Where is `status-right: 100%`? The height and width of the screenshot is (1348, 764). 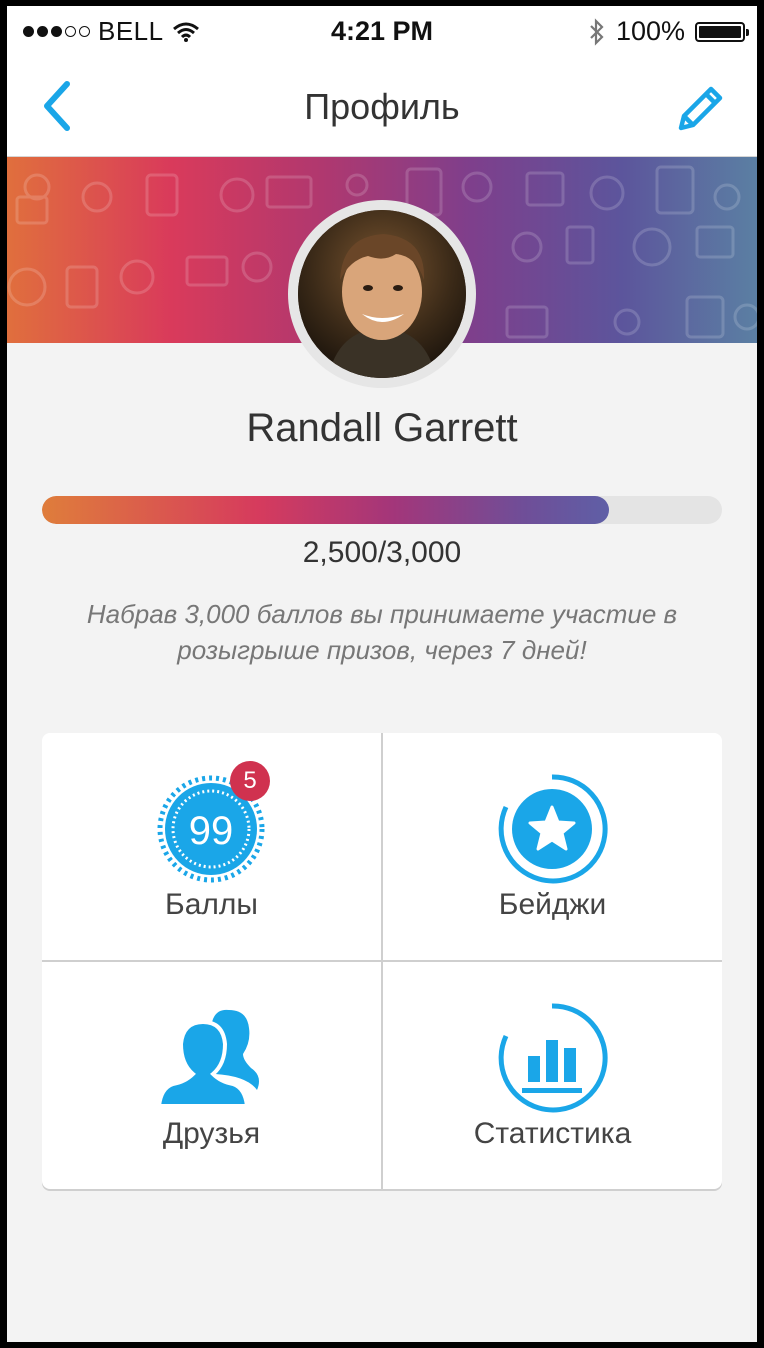 status-right: 100% is located at coordinates (668, 31).